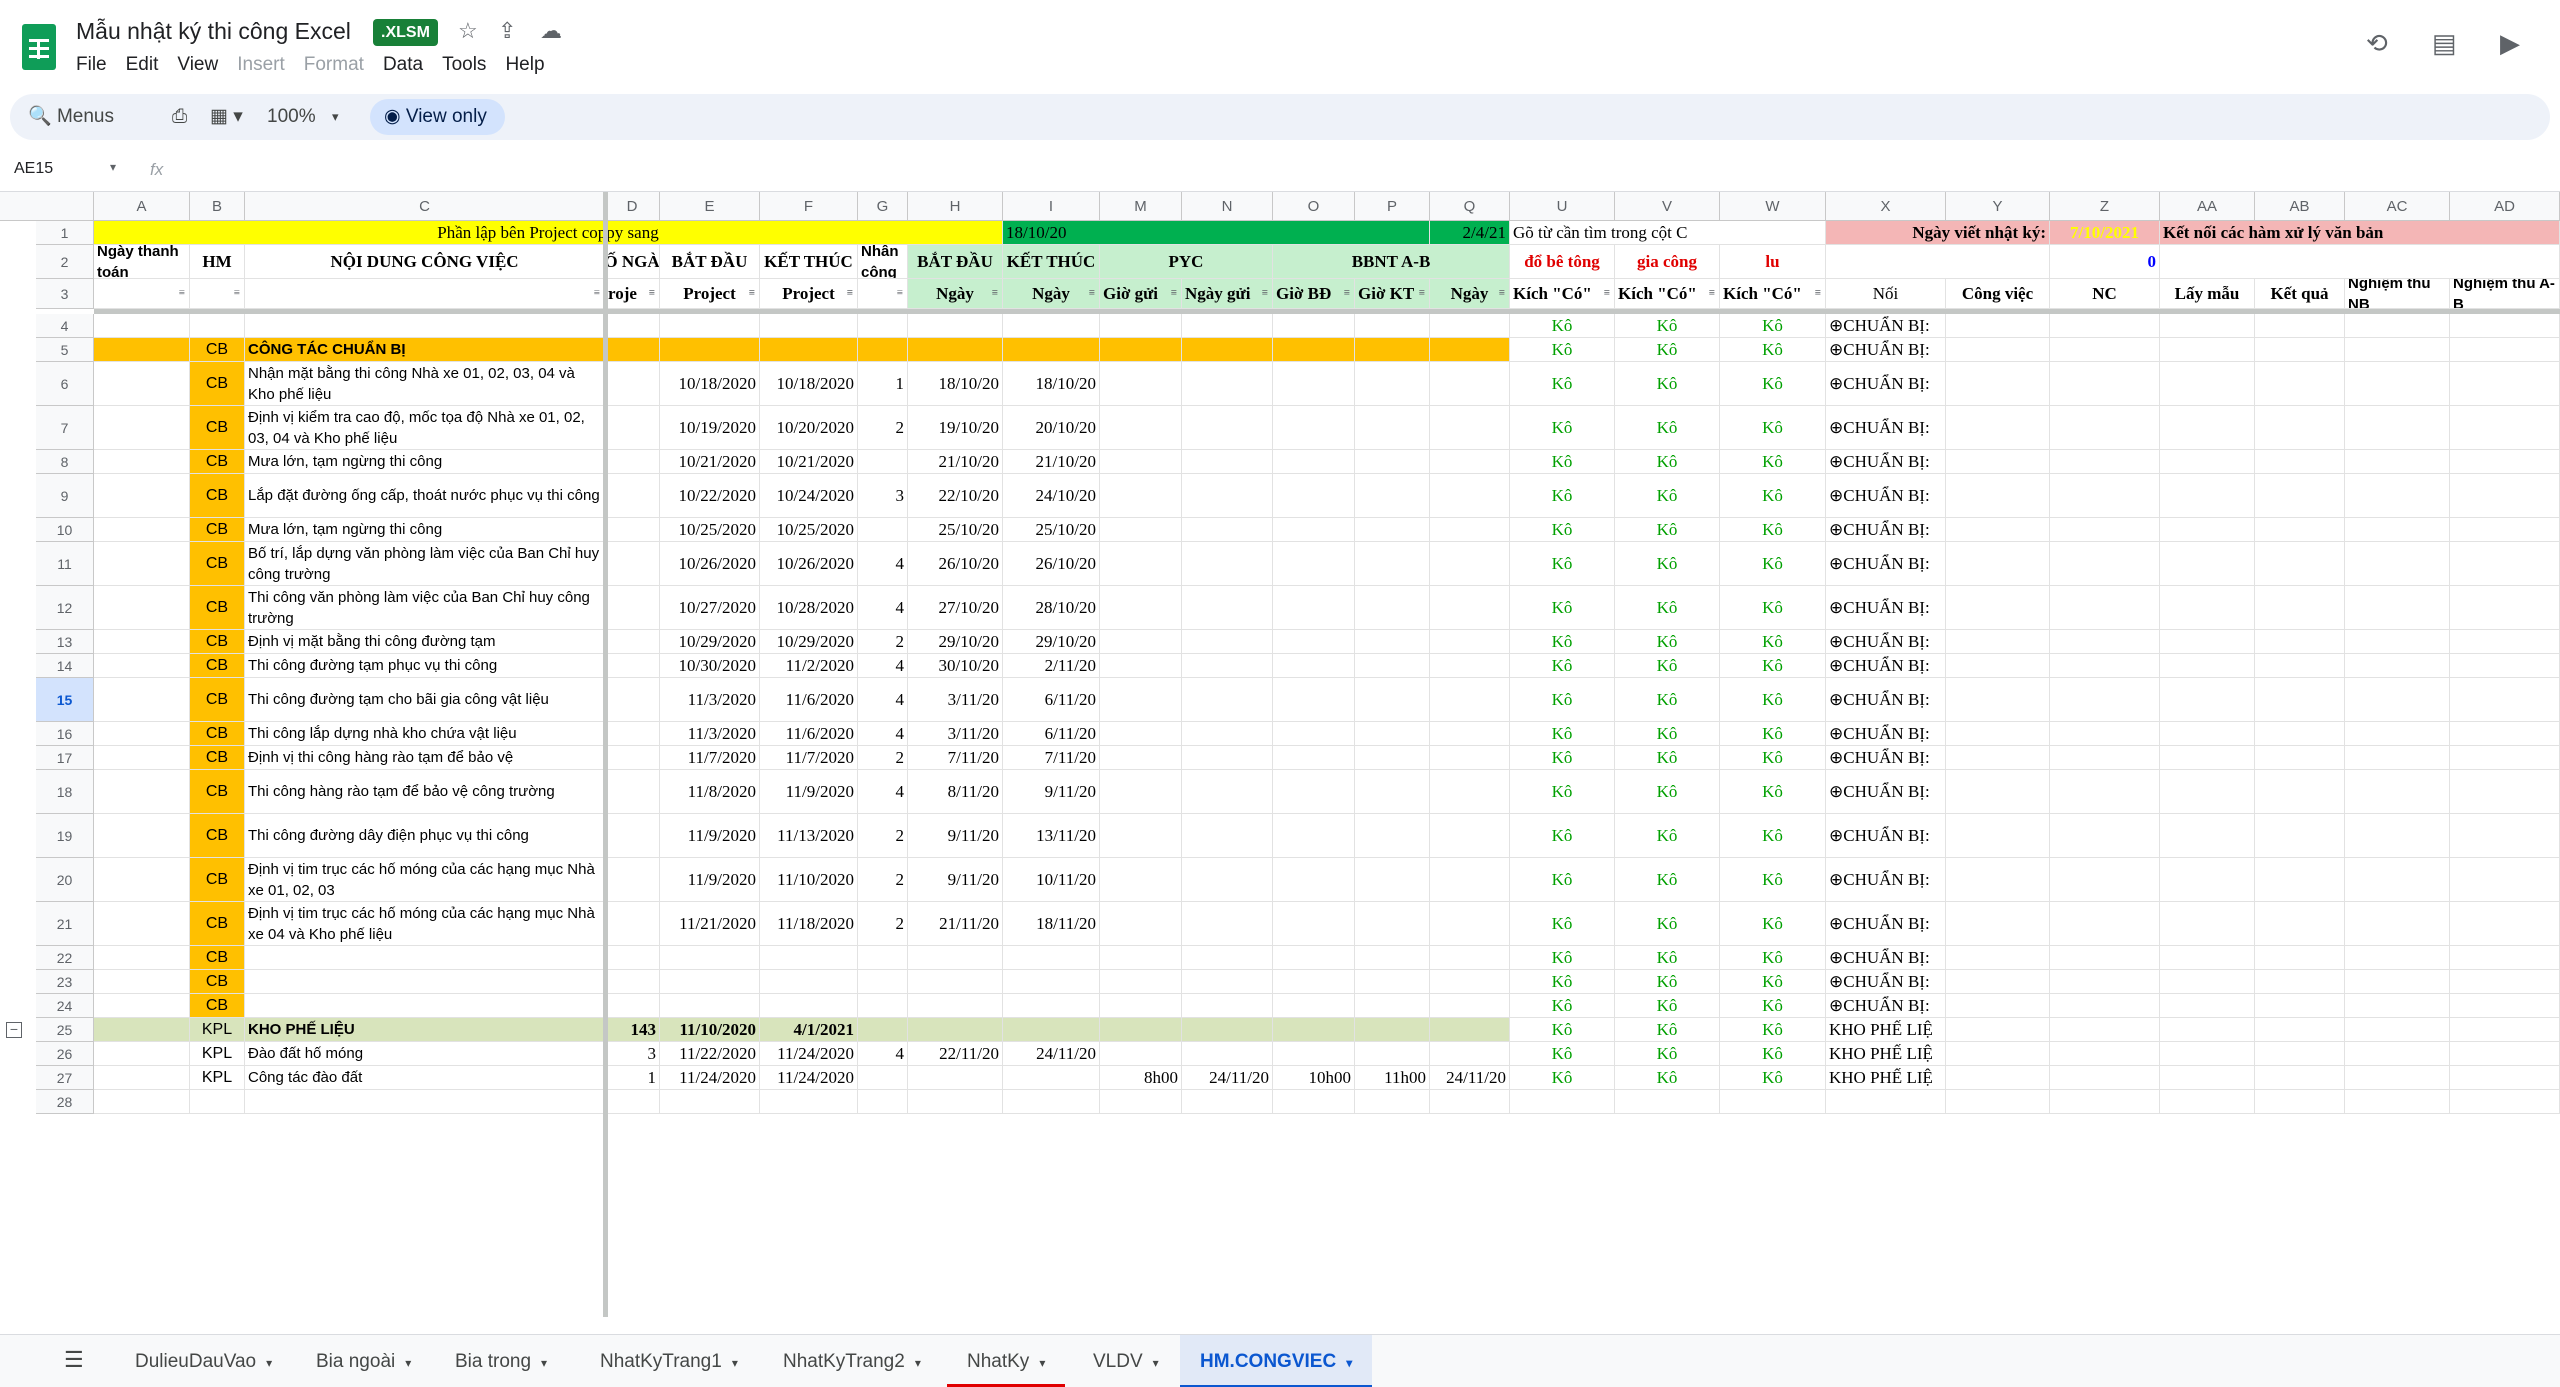 The width and height of the screenshot is (2560, 1387). Describe the element at coordinates (809, 206) in the screenshot. I see `column-header-f: F` at that location.